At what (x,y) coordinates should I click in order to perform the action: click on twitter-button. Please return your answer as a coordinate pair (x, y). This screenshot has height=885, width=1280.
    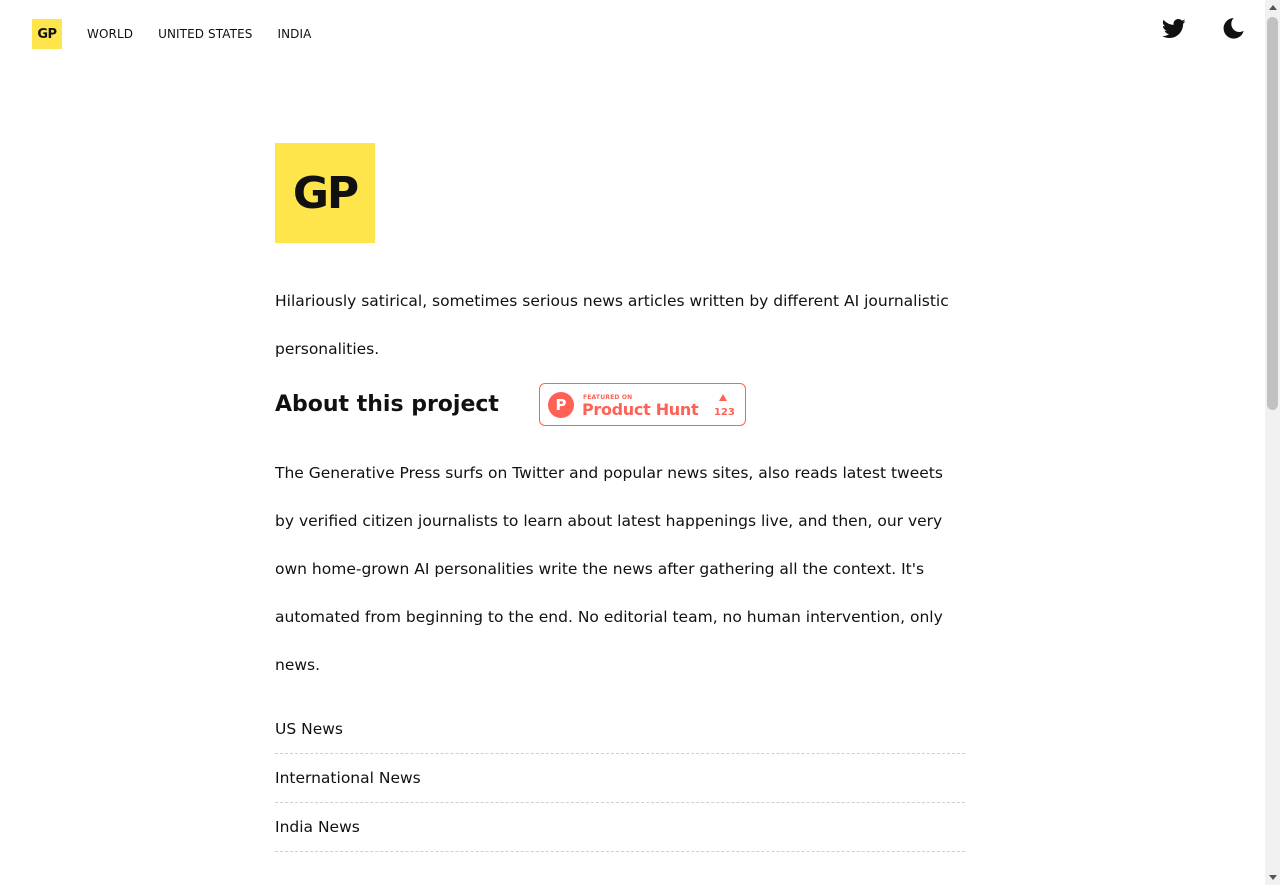
    Looking at the image, I should click on (1174, 29).